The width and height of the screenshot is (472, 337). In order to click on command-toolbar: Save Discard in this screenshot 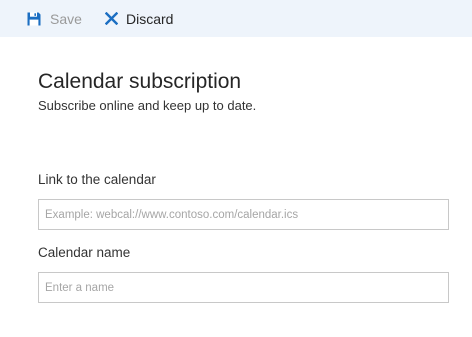, I will do `click(236, 18)`.